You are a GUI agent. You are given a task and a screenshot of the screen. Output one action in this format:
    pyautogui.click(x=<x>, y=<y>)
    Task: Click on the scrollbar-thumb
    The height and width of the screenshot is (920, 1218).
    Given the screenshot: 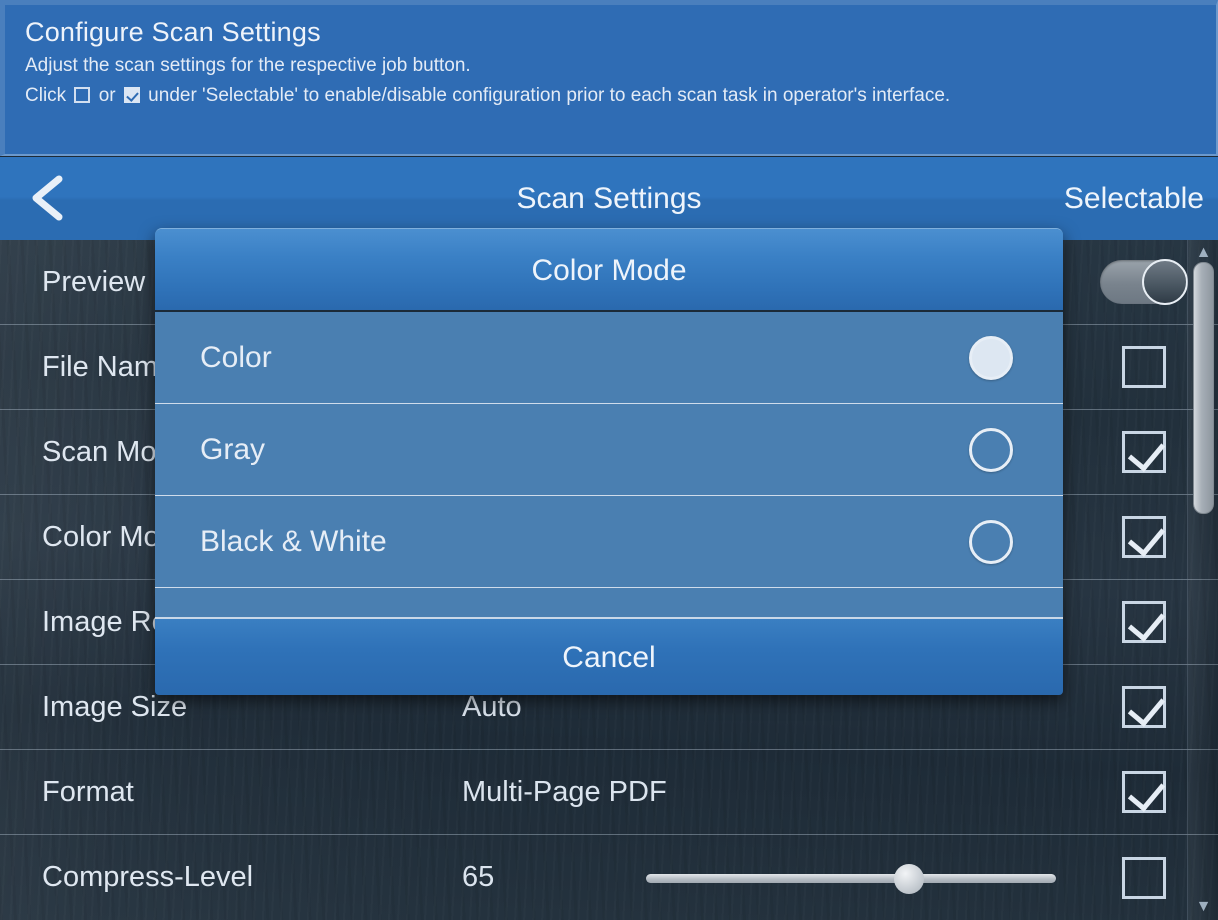 What is the action you would take?
    pyautogui.click(x=1203, y=388)
    